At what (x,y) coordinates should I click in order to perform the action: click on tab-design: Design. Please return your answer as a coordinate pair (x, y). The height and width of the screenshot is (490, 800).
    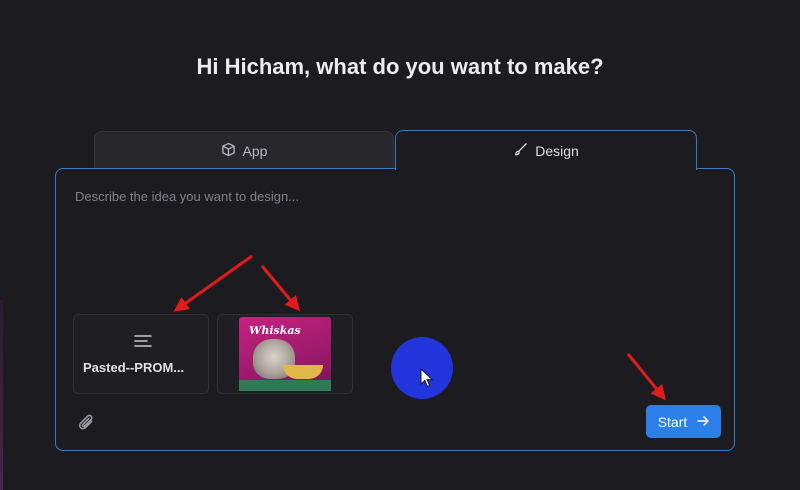
    Looking at the image, I should click on (546, 150).